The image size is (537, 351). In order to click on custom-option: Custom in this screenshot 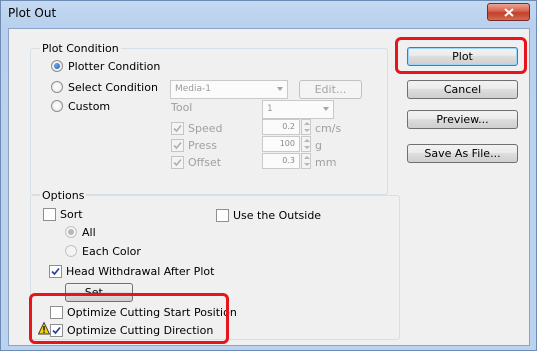, I will do `click(80, 106)`.